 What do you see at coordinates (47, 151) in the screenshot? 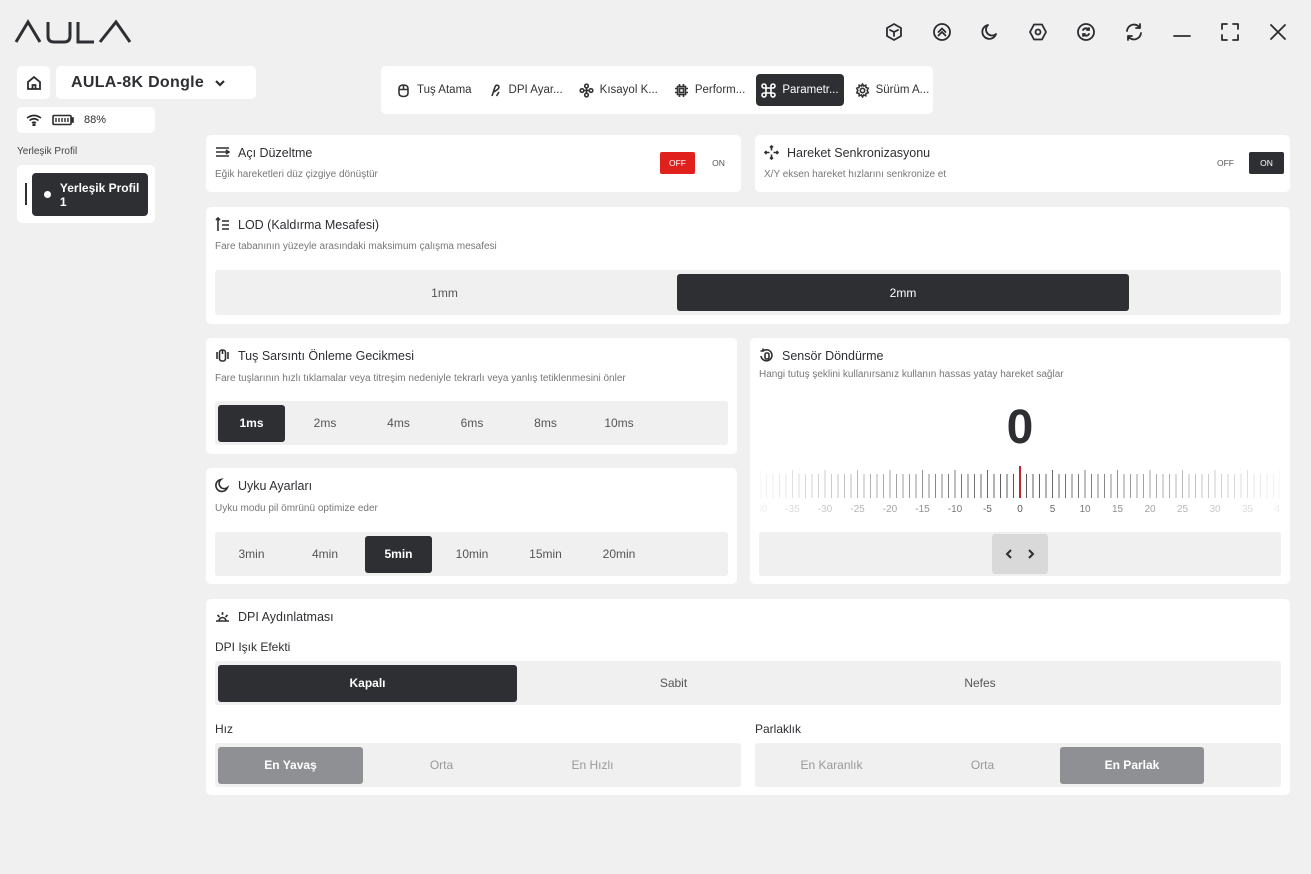
I see `profile-heading: Yerleşik Profil` at bounding box center [47, 151].